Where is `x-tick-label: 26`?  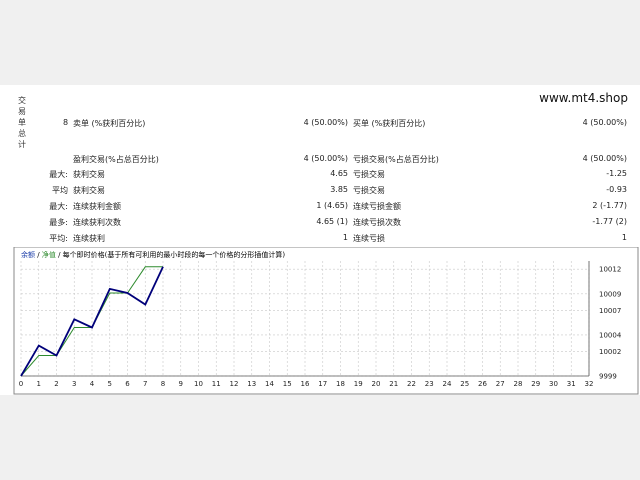 x-tick-label: 26 is located at coordinates (482, 384).